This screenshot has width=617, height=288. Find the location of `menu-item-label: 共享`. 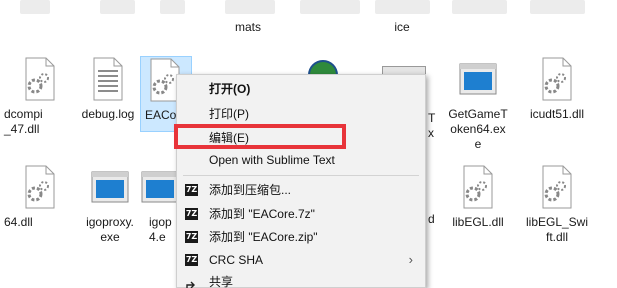

menu-item-label: 共享 is located at coordinates (221, 281).